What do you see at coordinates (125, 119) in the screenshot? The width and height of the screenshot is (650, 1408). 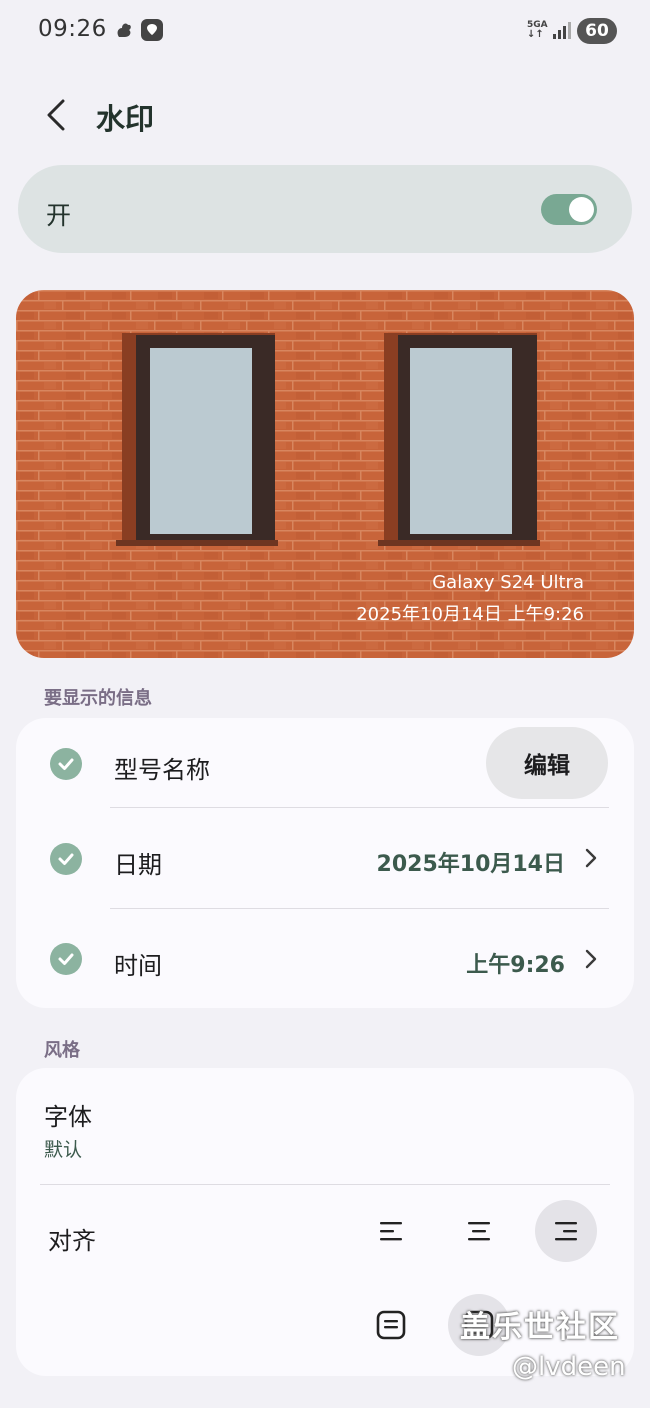 I see `page-title: 水印` at bounding box center [125, 119].